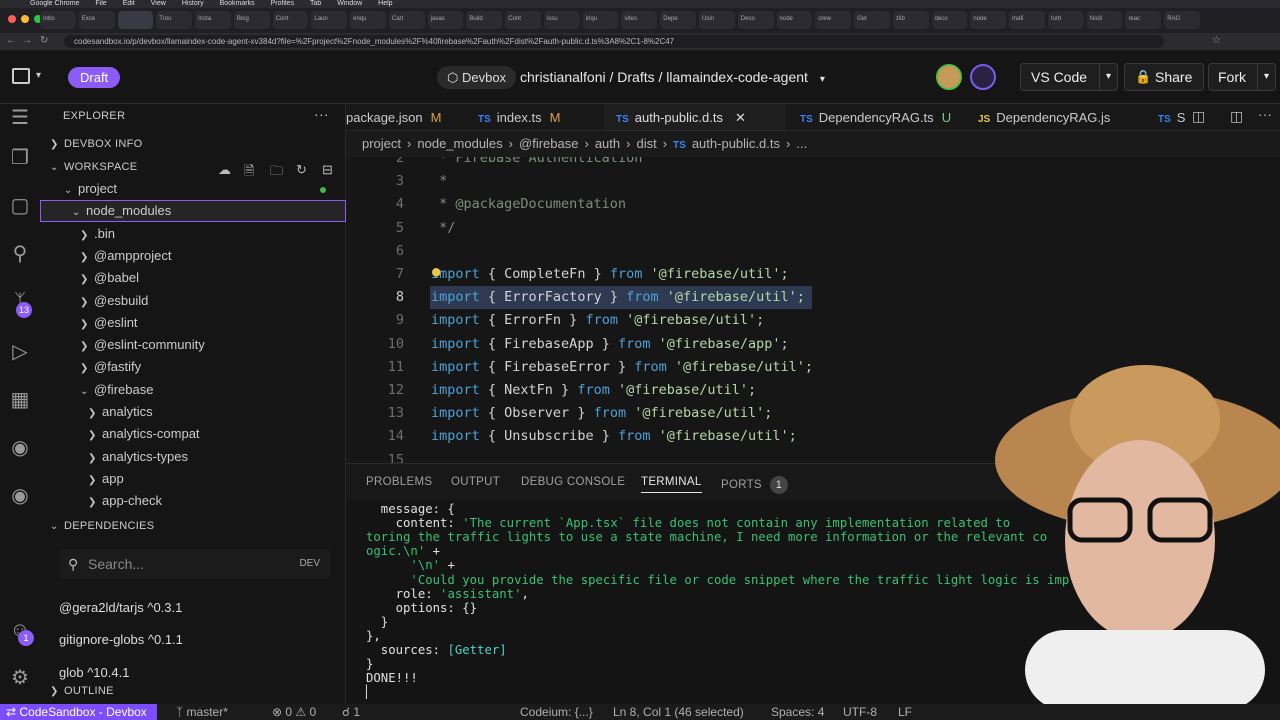 Image resolution: width=1280 pixels, height=720 pixels. What do you see at coordinates (368, 20) in the screenshot?
I see `browser-tab: enqu` at bounding box center [368, 20].